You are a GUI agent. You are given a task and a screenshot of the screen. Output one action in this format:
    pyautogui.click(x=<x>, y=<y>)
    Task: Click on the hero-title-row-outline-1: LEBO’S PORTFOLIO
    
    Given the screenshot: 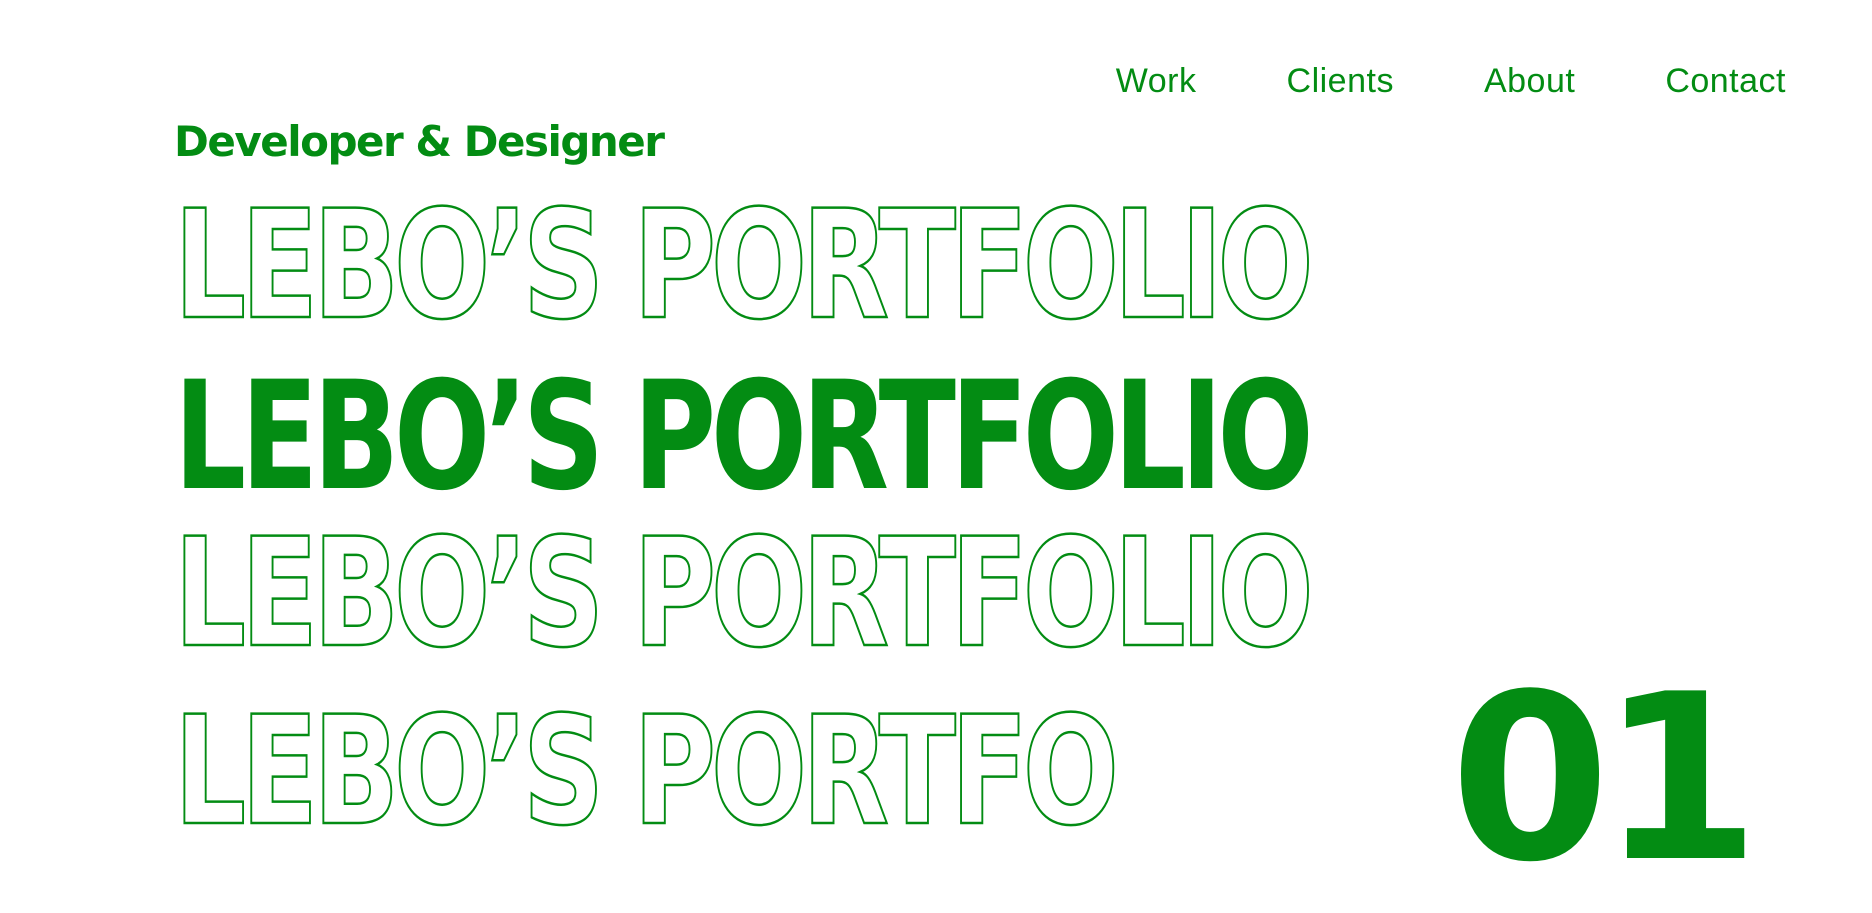 What is the action you would take?
    pyautogui.click(x=937, y=266)
    